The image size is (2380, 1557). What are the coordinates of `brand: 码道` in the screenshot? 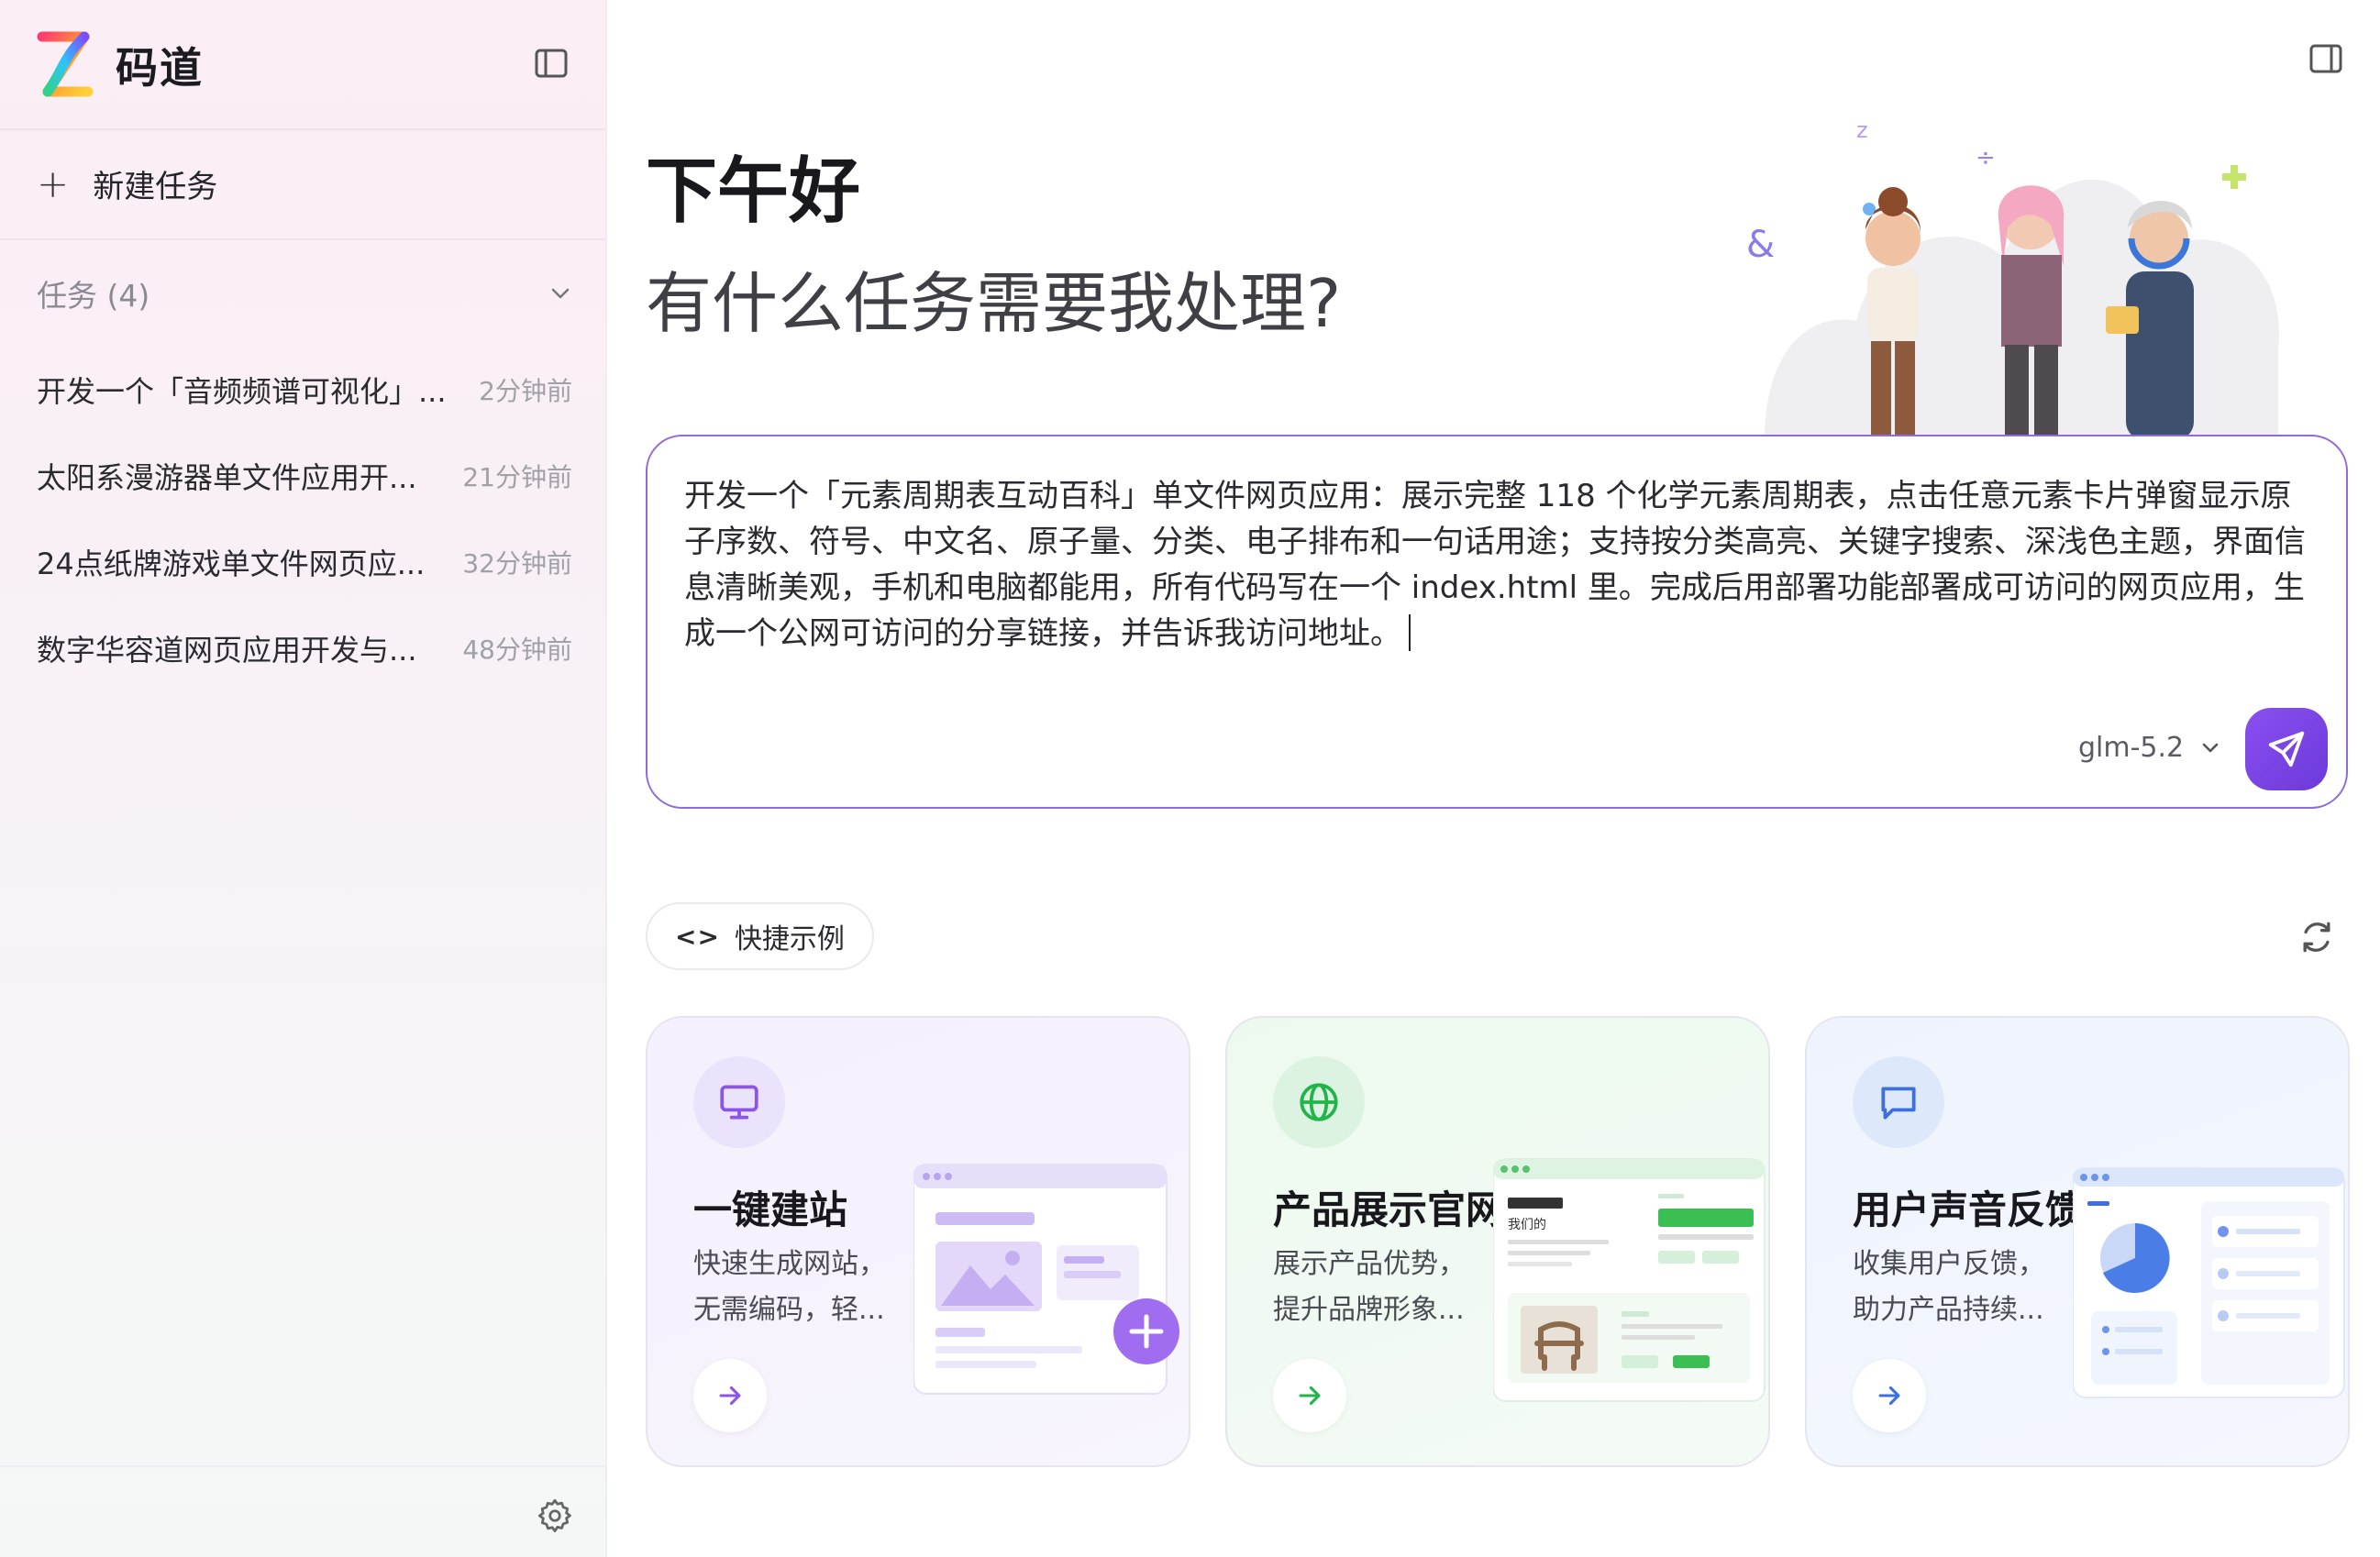 It's located at (119, 65).